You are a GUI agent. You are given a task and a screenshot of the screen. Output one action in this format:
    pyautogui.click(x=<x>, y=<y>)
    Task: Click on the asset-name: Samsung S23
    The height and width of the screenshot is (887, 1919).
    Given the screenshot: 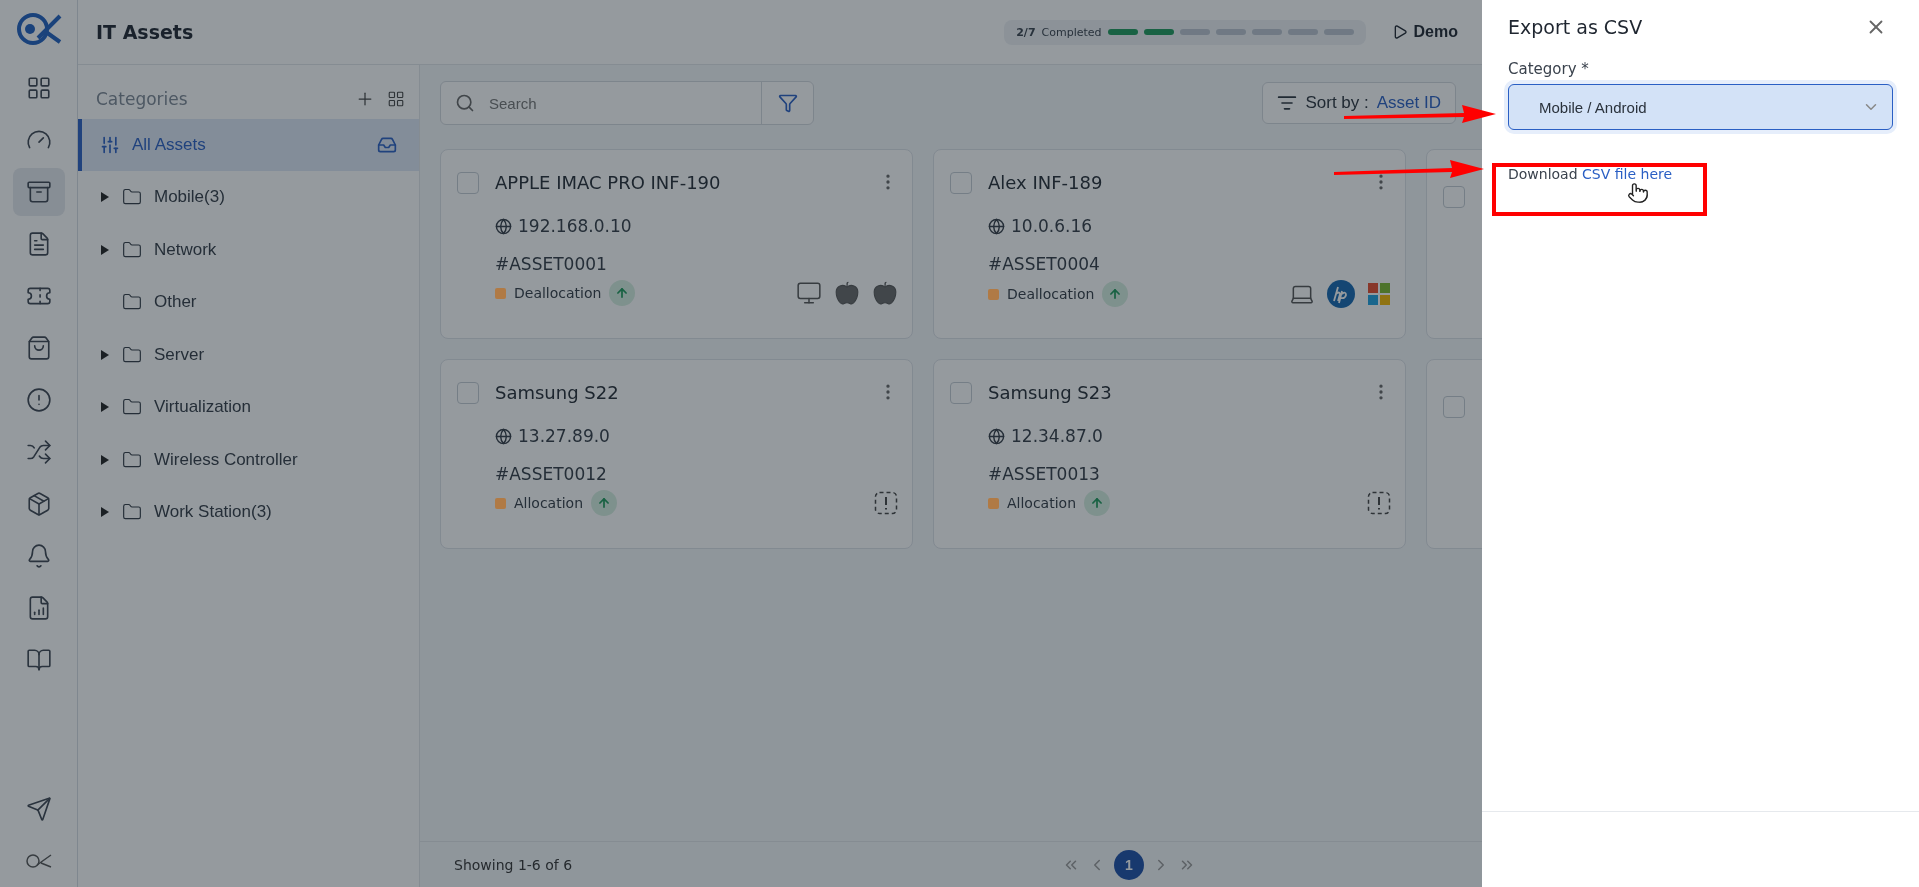 What is the action you would take?
    pyautogui.click(x=1050, y=393)
    